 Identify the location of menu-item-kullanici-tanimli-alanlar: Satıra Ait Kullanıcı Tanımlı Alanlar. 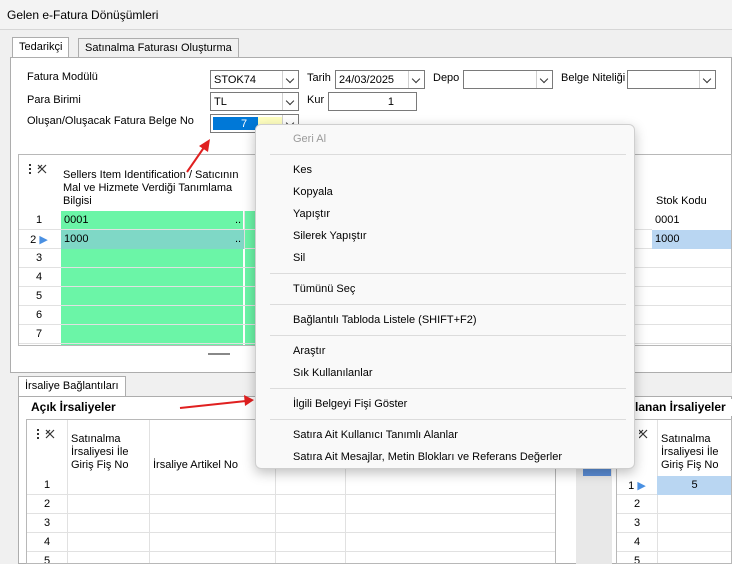
(375, 435).